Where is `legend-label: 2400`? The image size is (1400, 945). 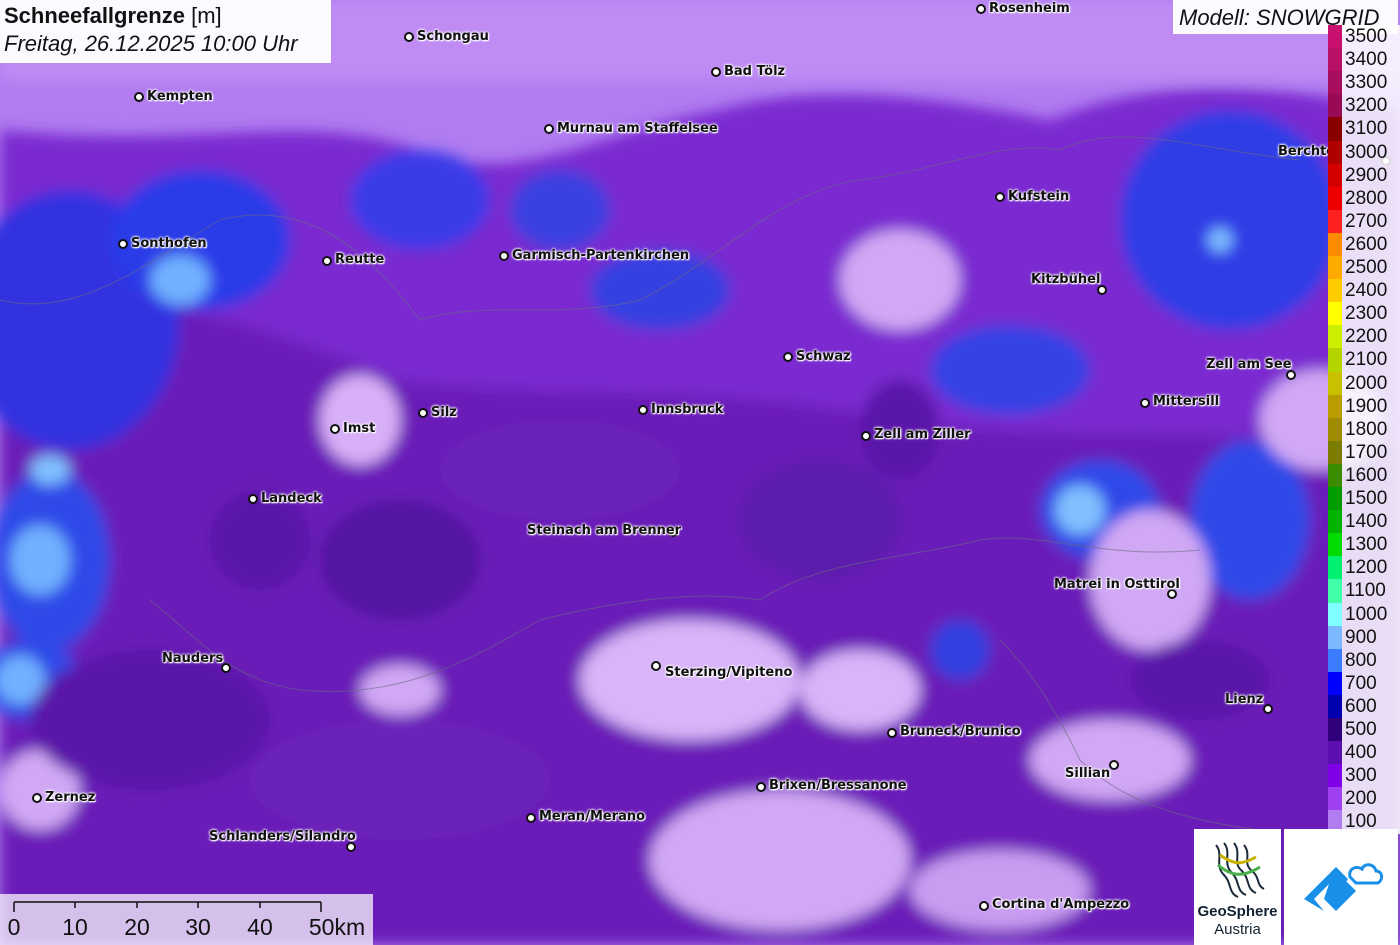 legend-label: 2400 is located at coordinates (1371, 291).